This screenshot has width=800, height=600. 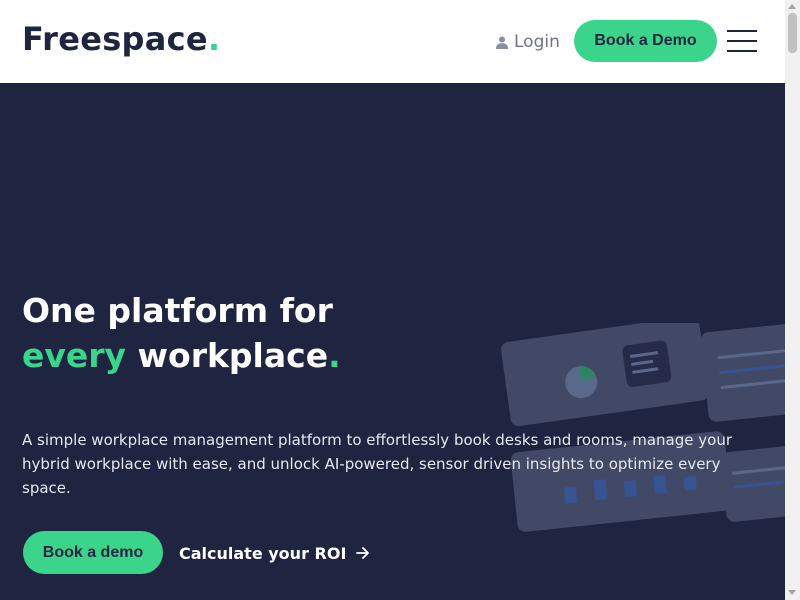 What do you see at coordinates (792, 6) in the screenshot?
I see `scroll-up-arrow-icon` at bounding box center [792, 6].